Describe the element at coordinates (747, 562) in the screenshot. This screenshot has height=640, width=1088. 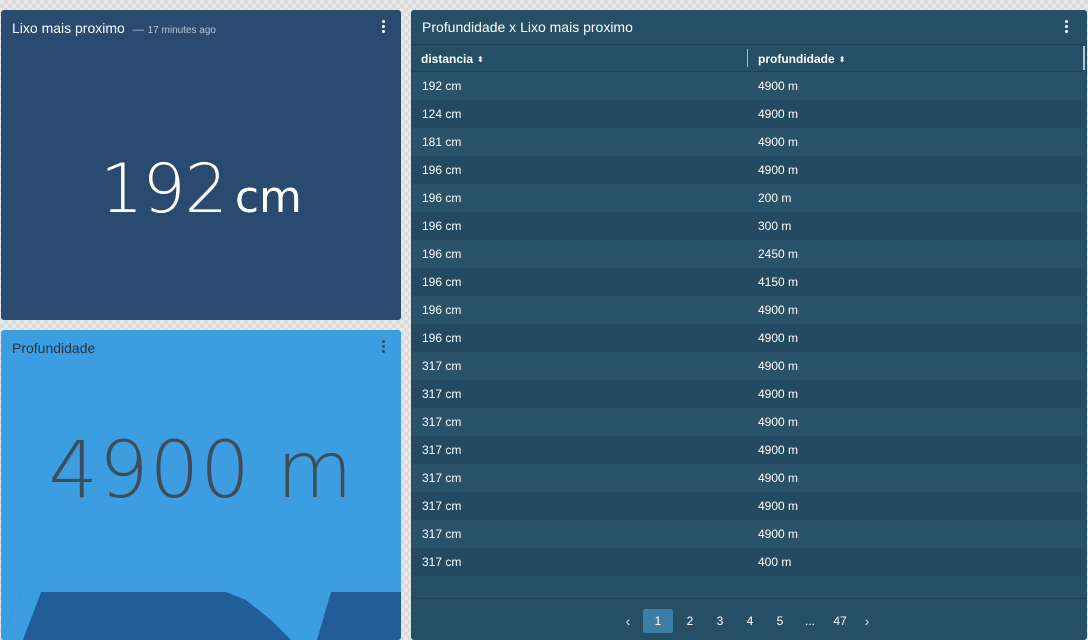
I see `table-row: 317 cm 400 m` at that location.